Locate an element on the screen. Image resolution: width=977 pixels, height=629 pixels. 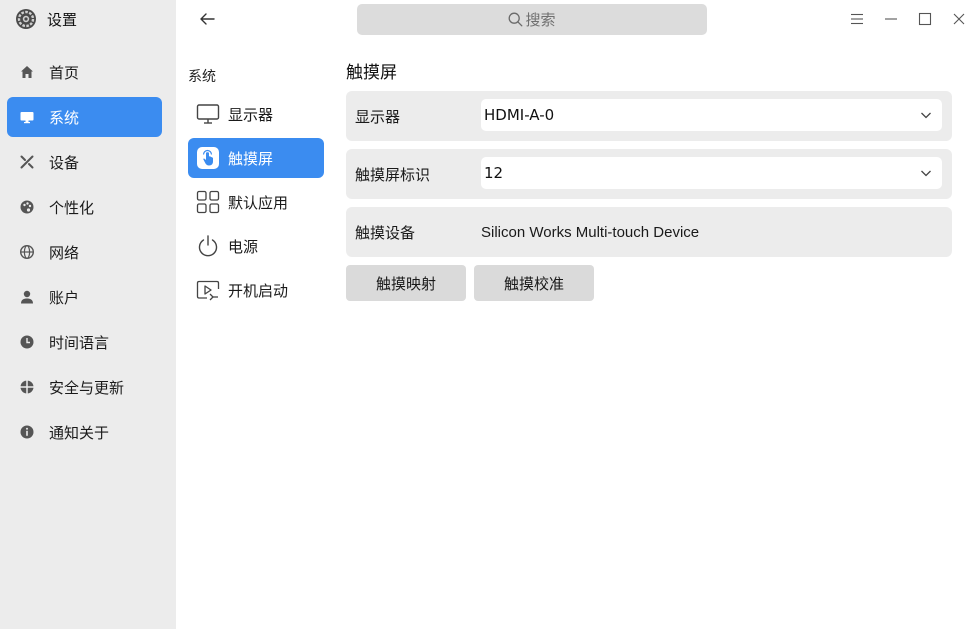
subnav-item-label: 显示器 is located at coordinates (251, 114).